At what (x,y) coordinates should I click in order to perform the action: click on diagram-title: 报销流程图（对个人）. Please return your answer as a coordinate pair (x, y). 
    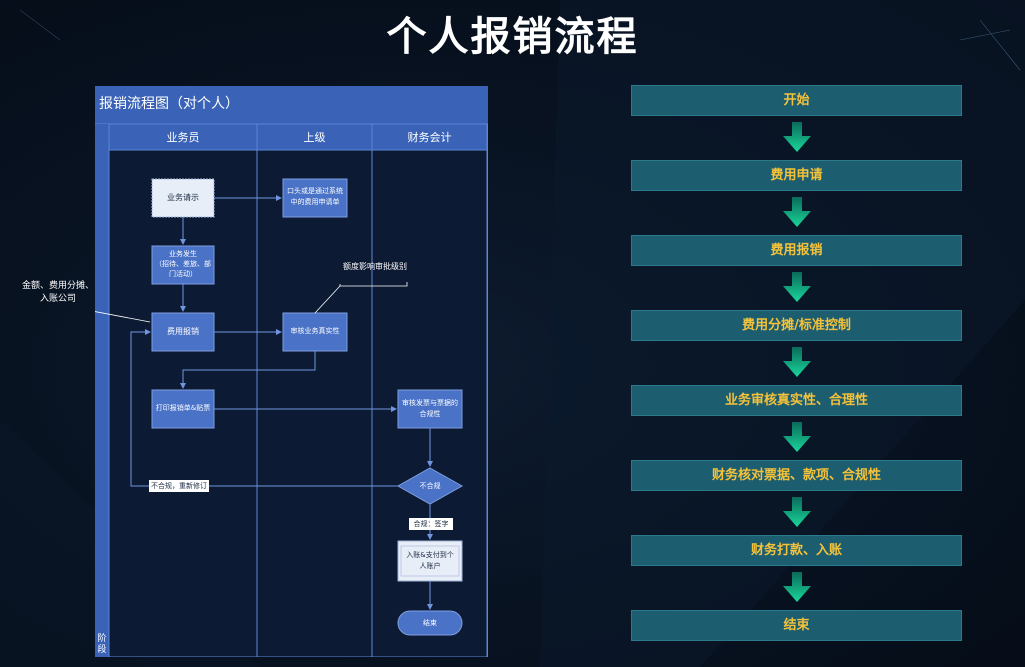
    Looking at the image, I should click on (169, 104).